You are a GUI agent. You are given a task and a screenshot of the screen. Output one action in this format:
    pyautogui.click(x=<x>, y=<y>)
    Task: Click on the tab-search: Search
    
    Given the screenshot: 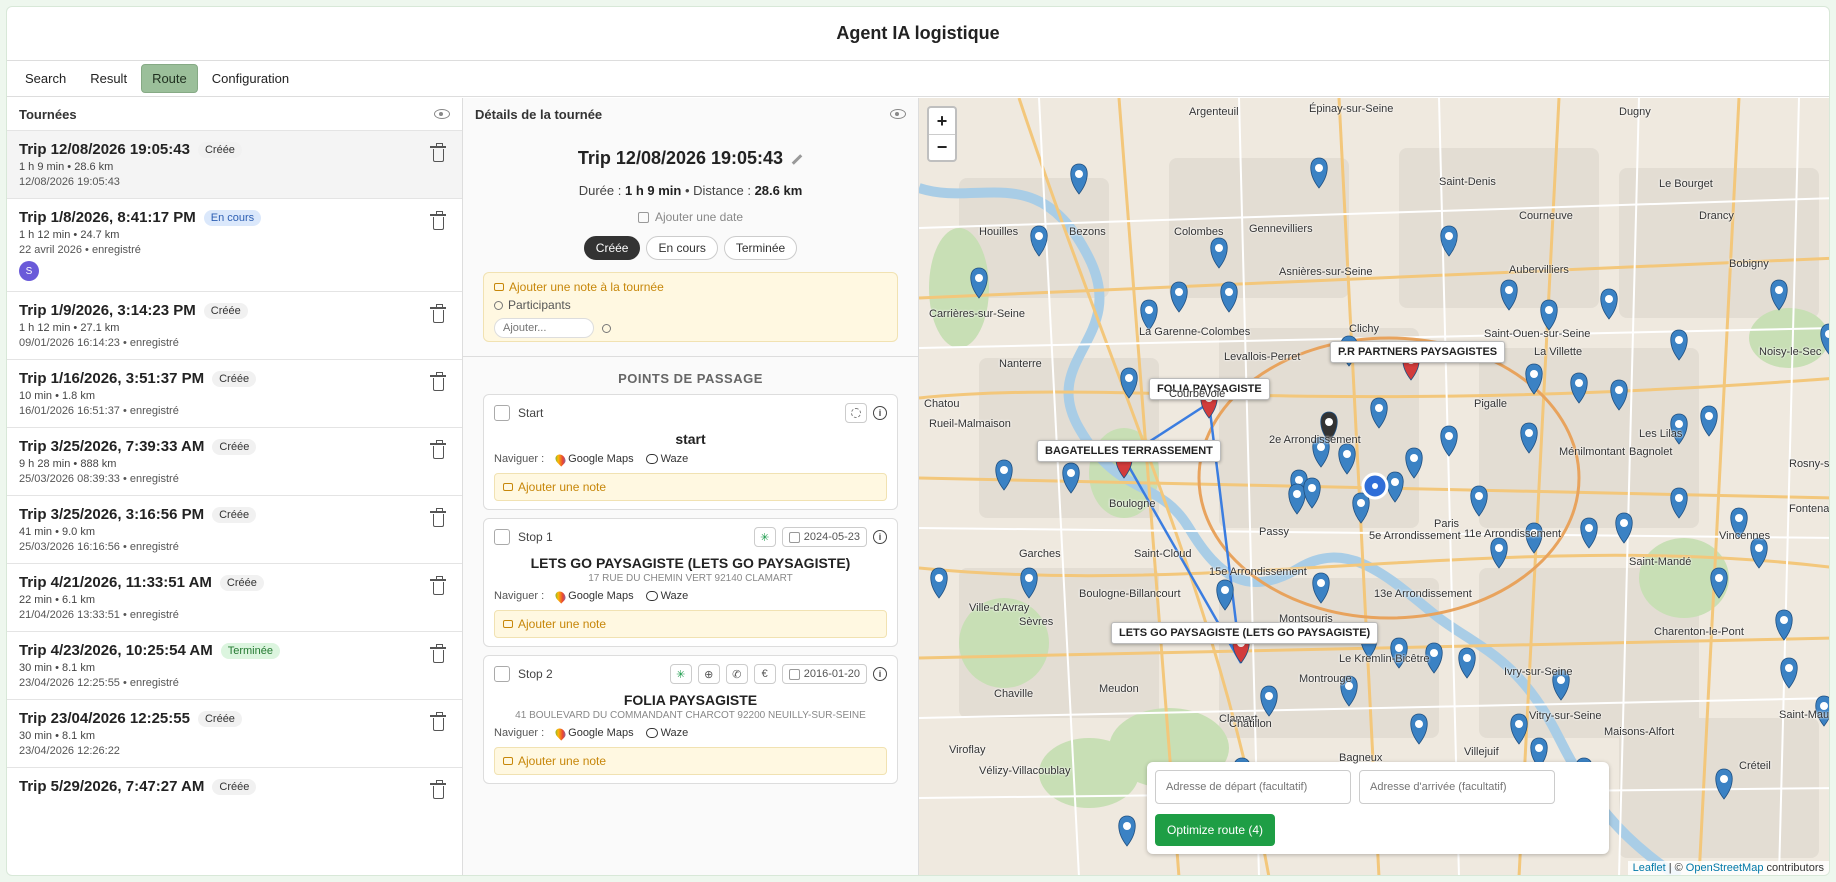 What is the action you would take?
    pyautogui.click(x=45, y=78)
    